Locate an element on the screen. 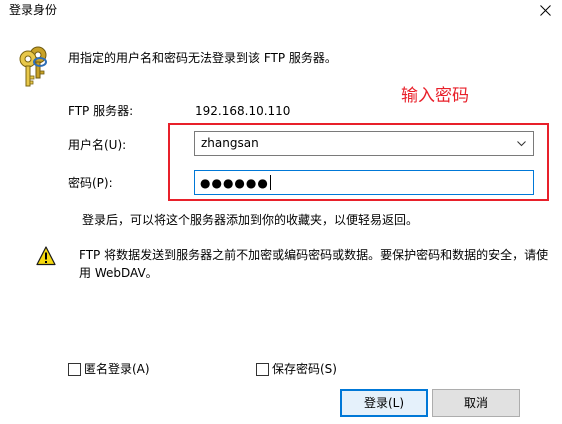  password-label: 密码(P): is located at coordinates (90, 183).